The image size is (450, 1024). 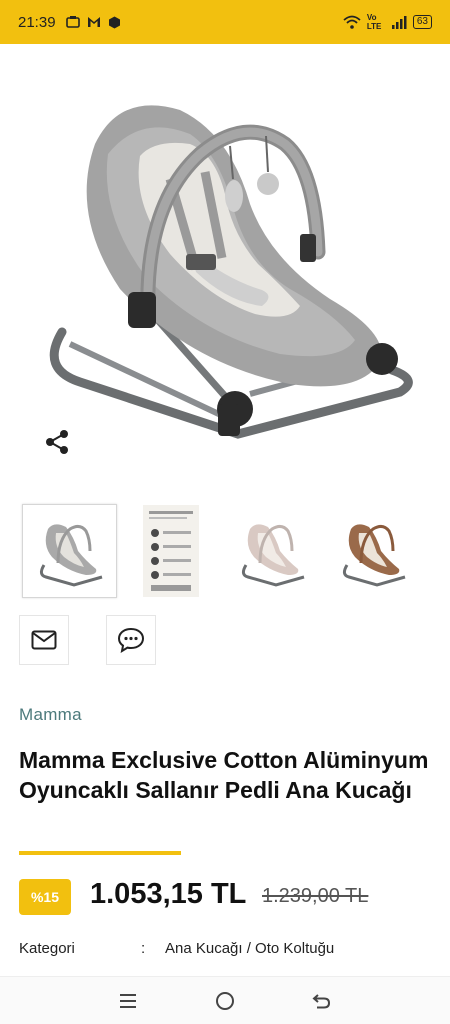 I want to click on status-system-icons: Vo LTE 63, so click(x=387, y=22).